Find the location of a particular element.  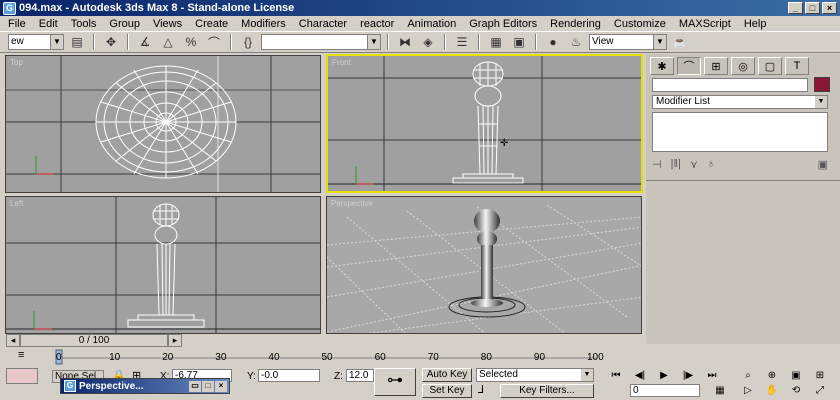

previous-key-icon: ◀| is located at coordinates (640, 375).